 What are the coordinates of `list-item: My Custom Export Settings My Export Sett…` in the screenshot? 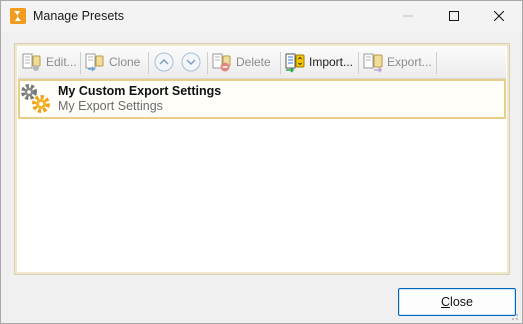 It's located at (262, 99).